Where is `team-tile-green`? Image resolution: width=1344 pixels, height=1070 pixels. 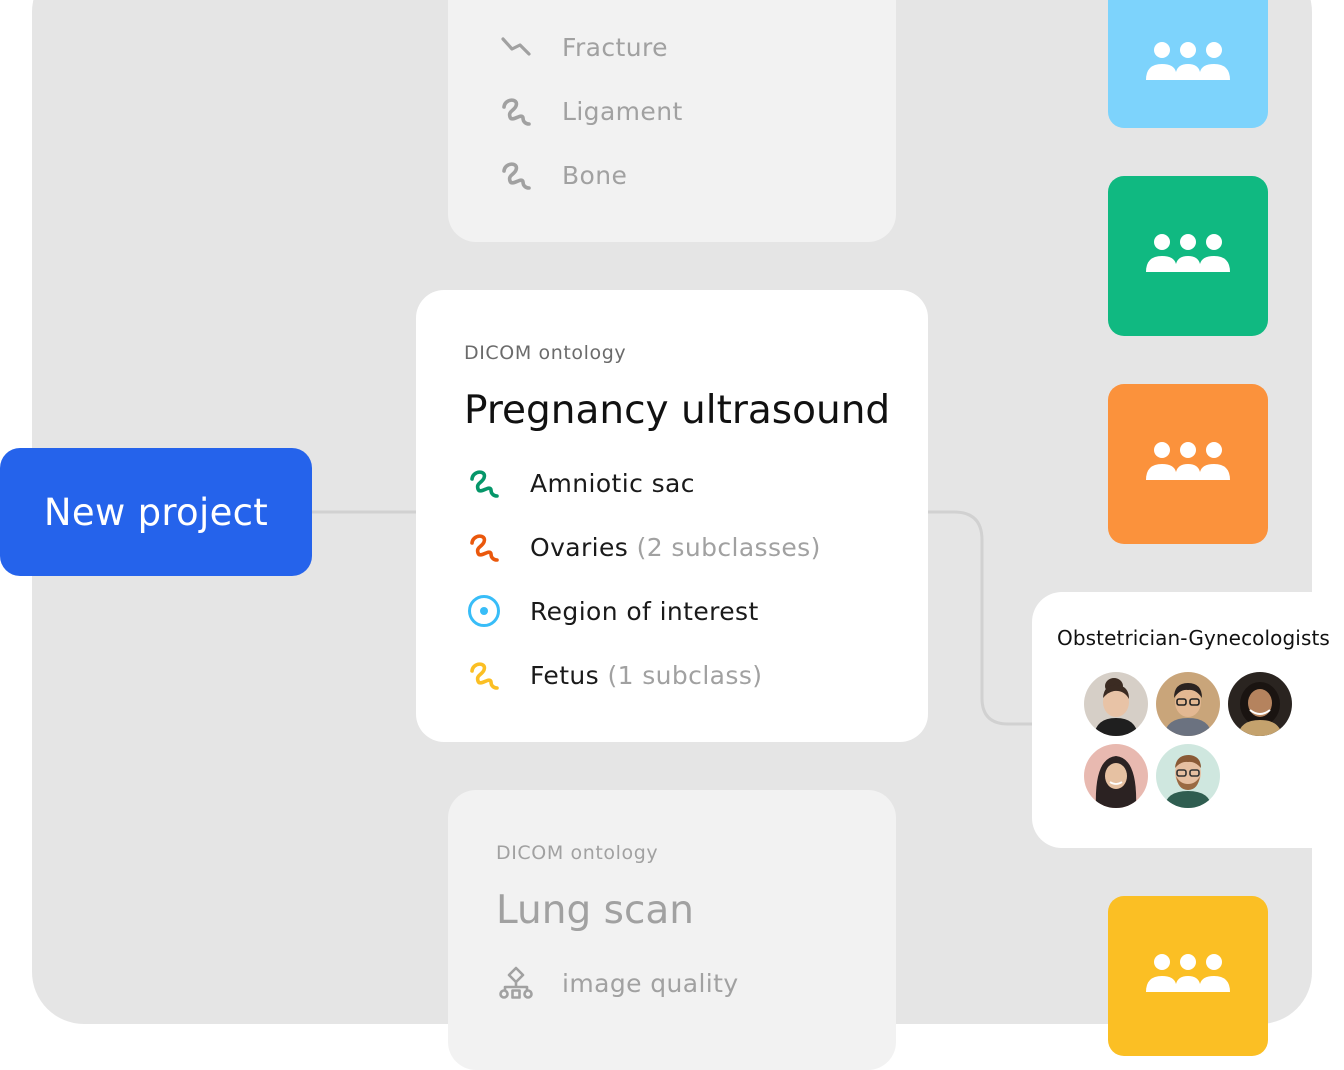
team-tile-green is located at coordinates (1188, 256).